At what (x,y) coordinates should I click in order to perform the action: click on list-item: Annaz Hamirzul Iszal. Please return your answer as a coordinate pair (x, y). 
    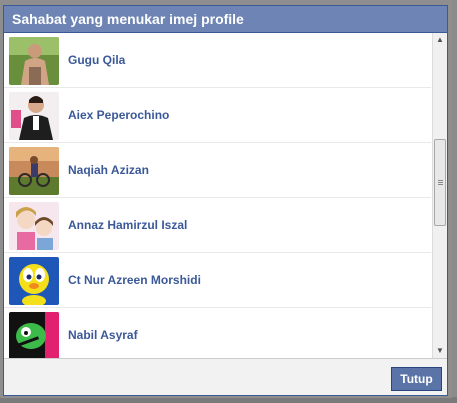
    Looking at the image, I should click on (217, 225).